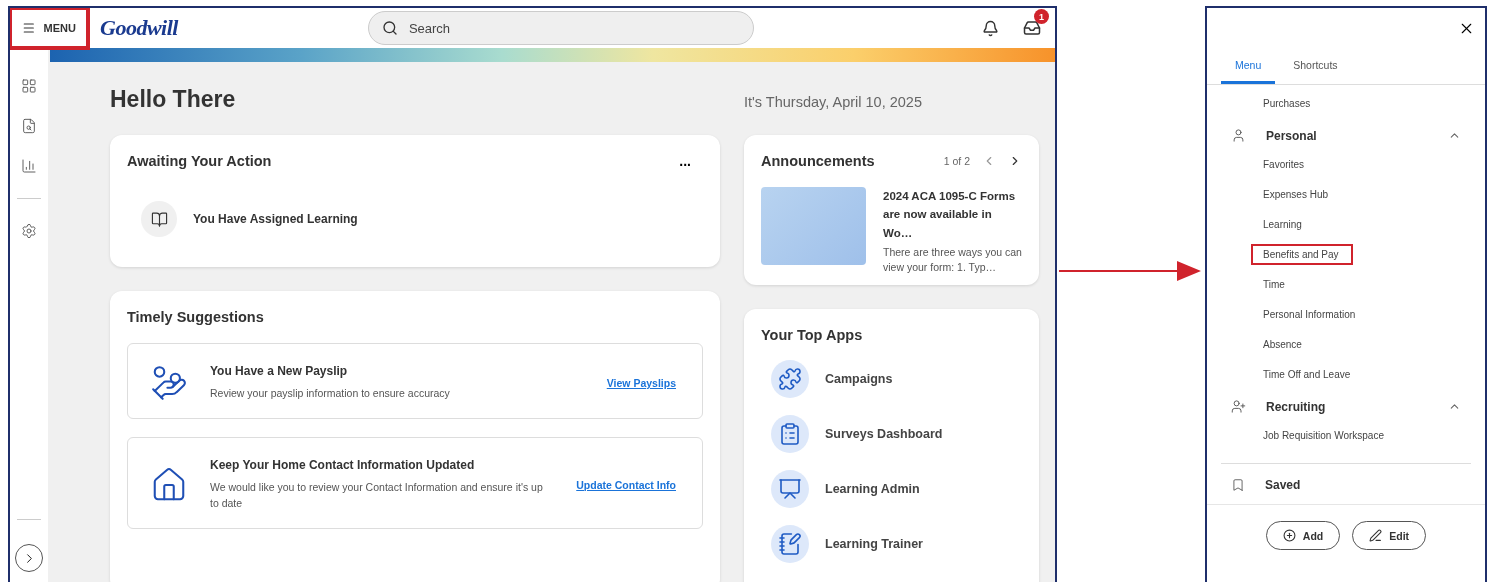 The height and width of the screenshot is (582, 1494). I want to click on hand-coins-icon, so click(169, 383).